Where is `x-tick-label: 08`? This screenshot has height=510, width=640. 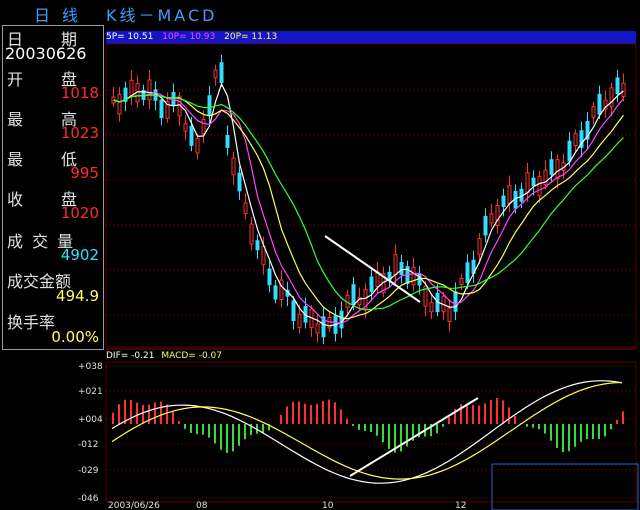
x-tick-label: 08 is located at coordinates (202, 505).